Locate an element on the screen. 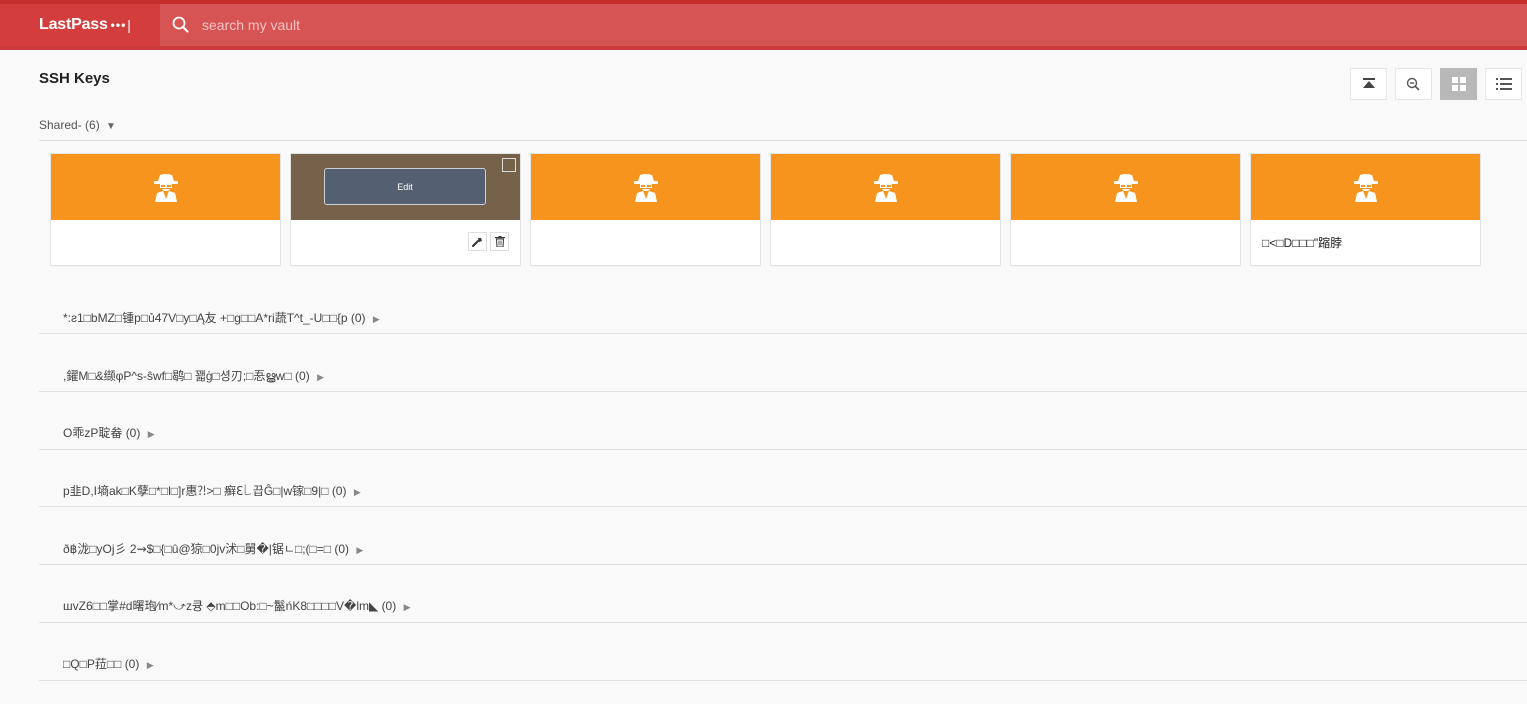  select-checkbox is located at coordinates (509, 165).